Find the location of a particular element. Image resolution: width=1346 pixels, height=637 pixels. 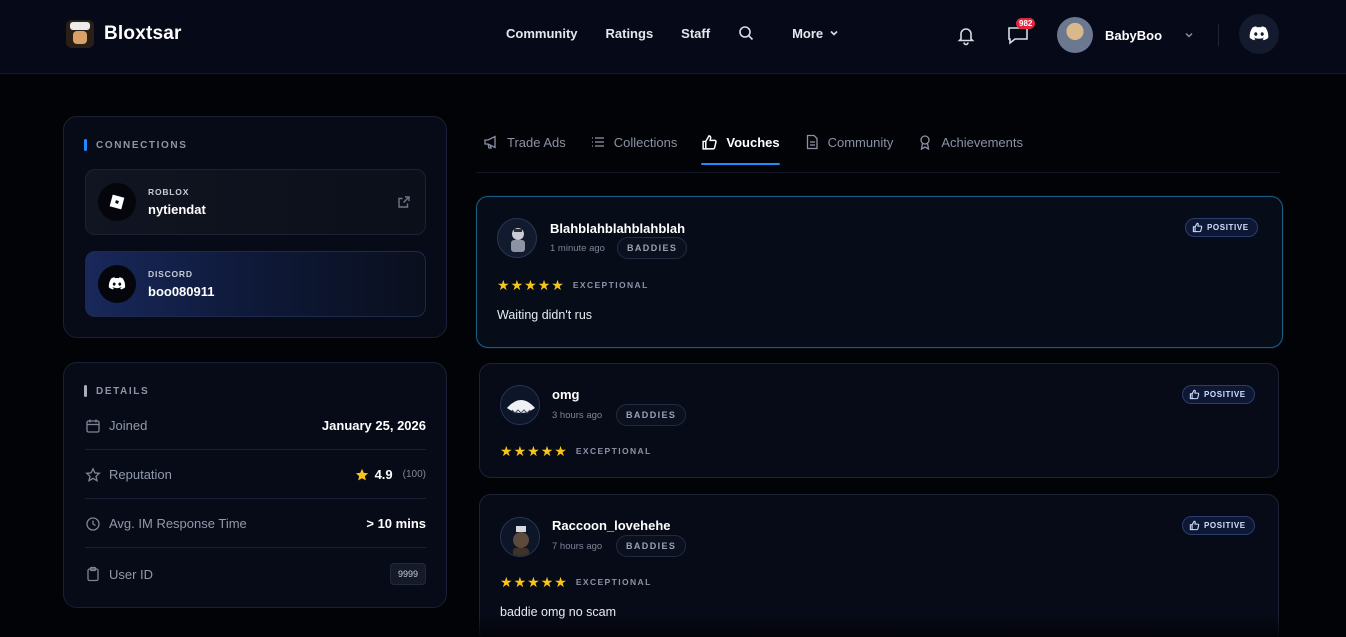

tab-vouches: Vouches is located at coordinates (740, 148).